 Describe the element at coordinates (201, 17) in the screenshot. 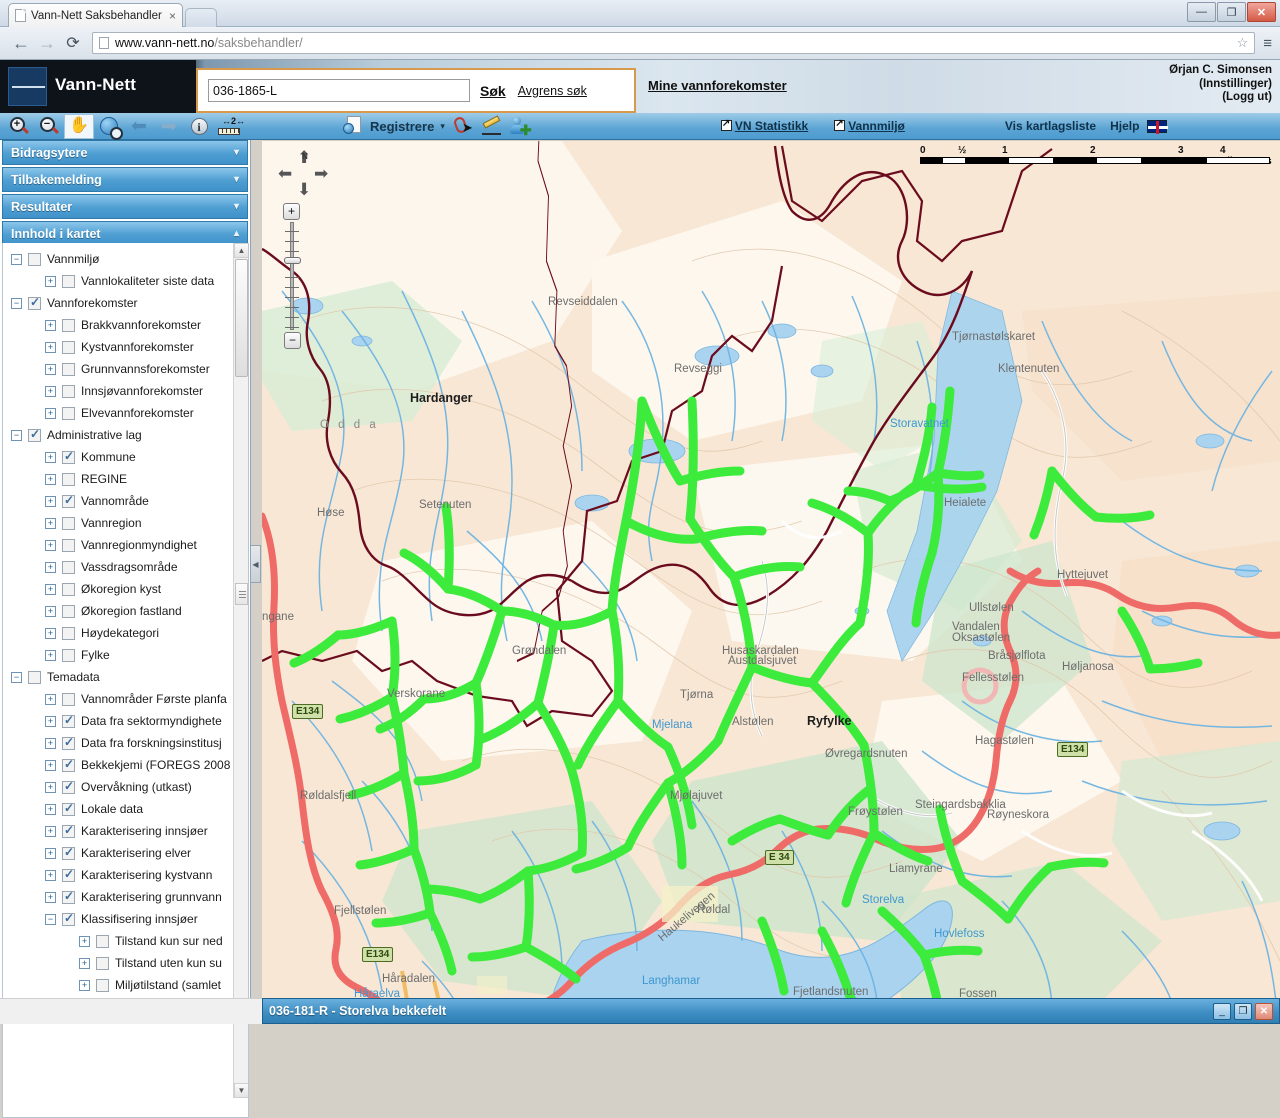

I see `new-tab-button` at that location.